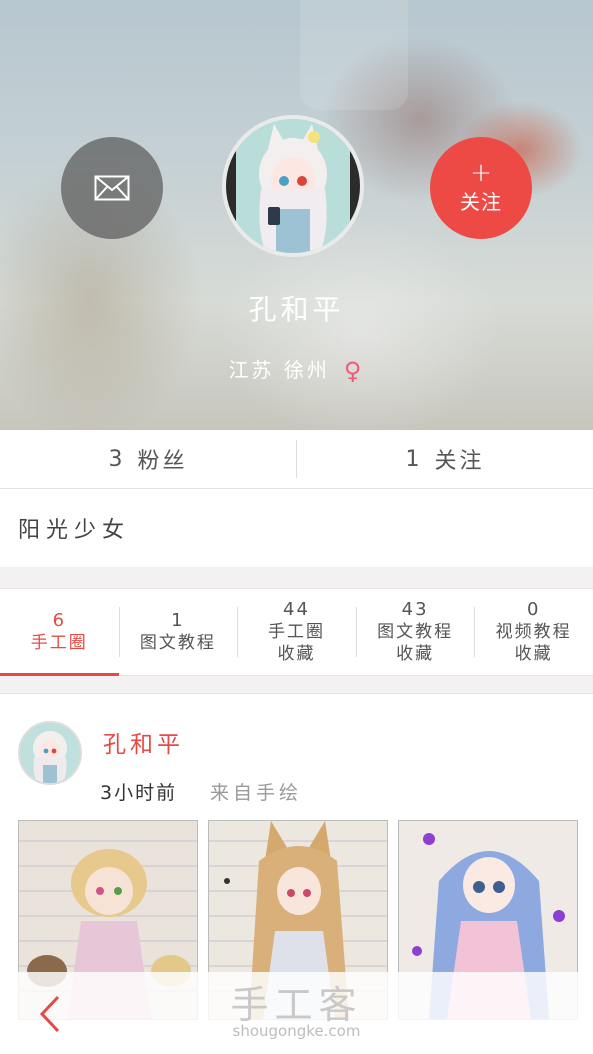 This screenshot has width=593, height=1054. I want to click on header-overlay, so click(354, 55).